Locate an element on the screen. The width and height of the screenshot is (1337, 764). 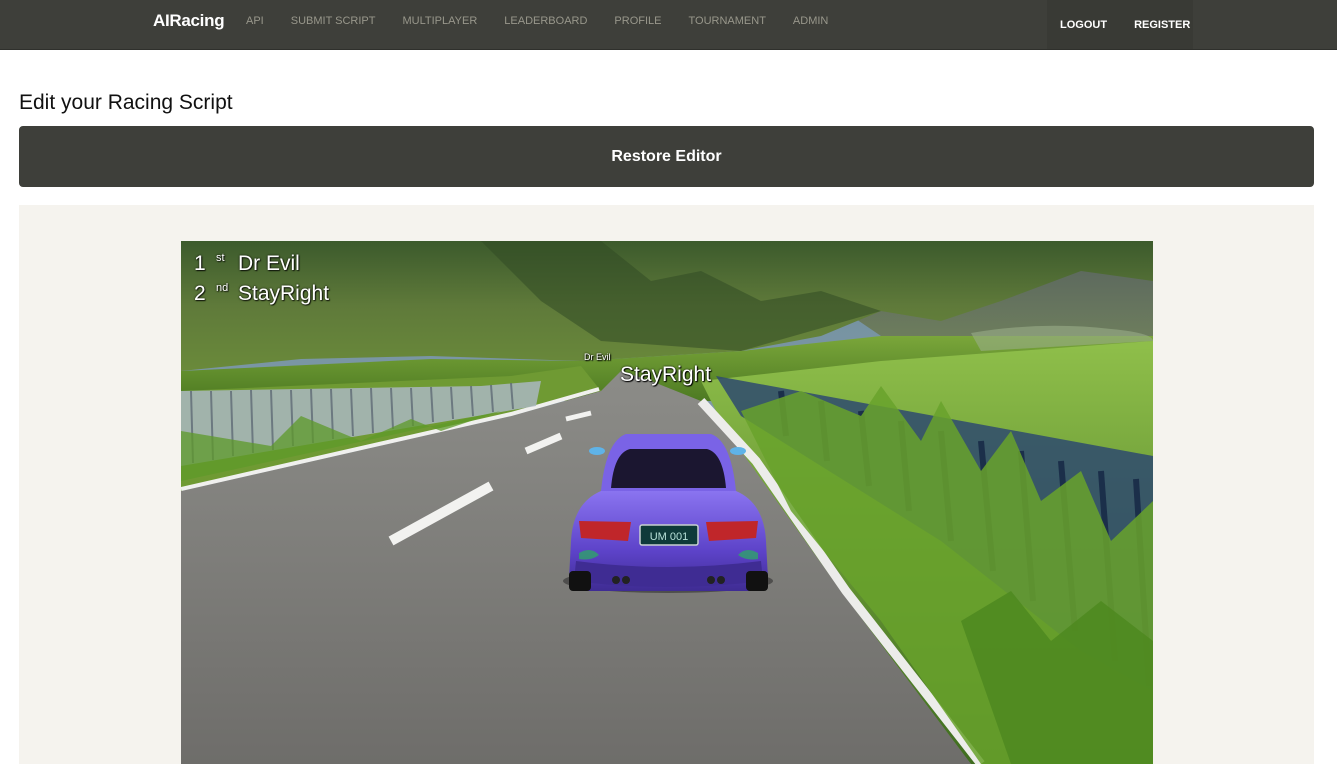
standing-suffix: st is located at coordinates (220, 258).